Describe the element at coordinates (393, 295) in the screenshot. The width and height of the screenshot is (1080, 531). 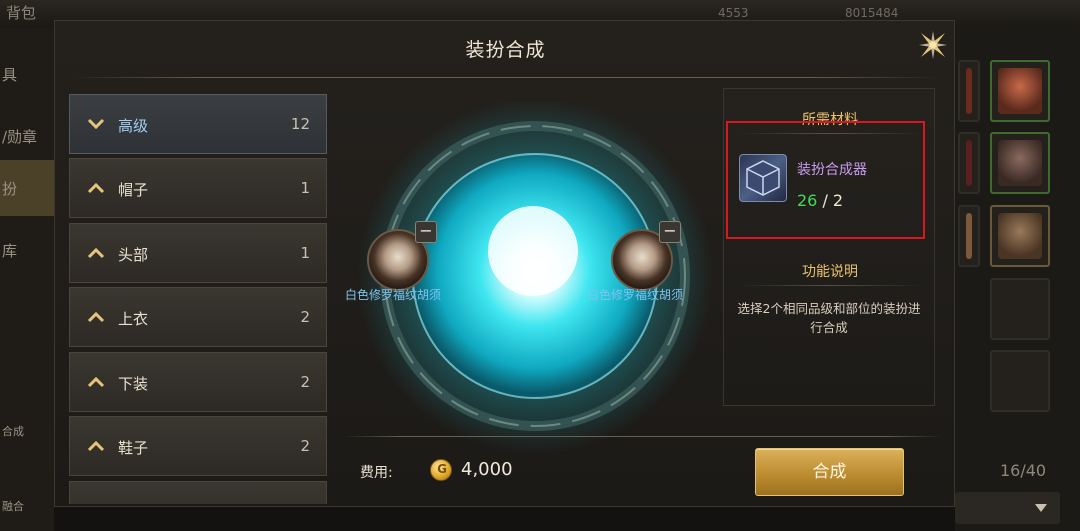
I see `material-name-left: 白色修罗福纹胡须` at that location.